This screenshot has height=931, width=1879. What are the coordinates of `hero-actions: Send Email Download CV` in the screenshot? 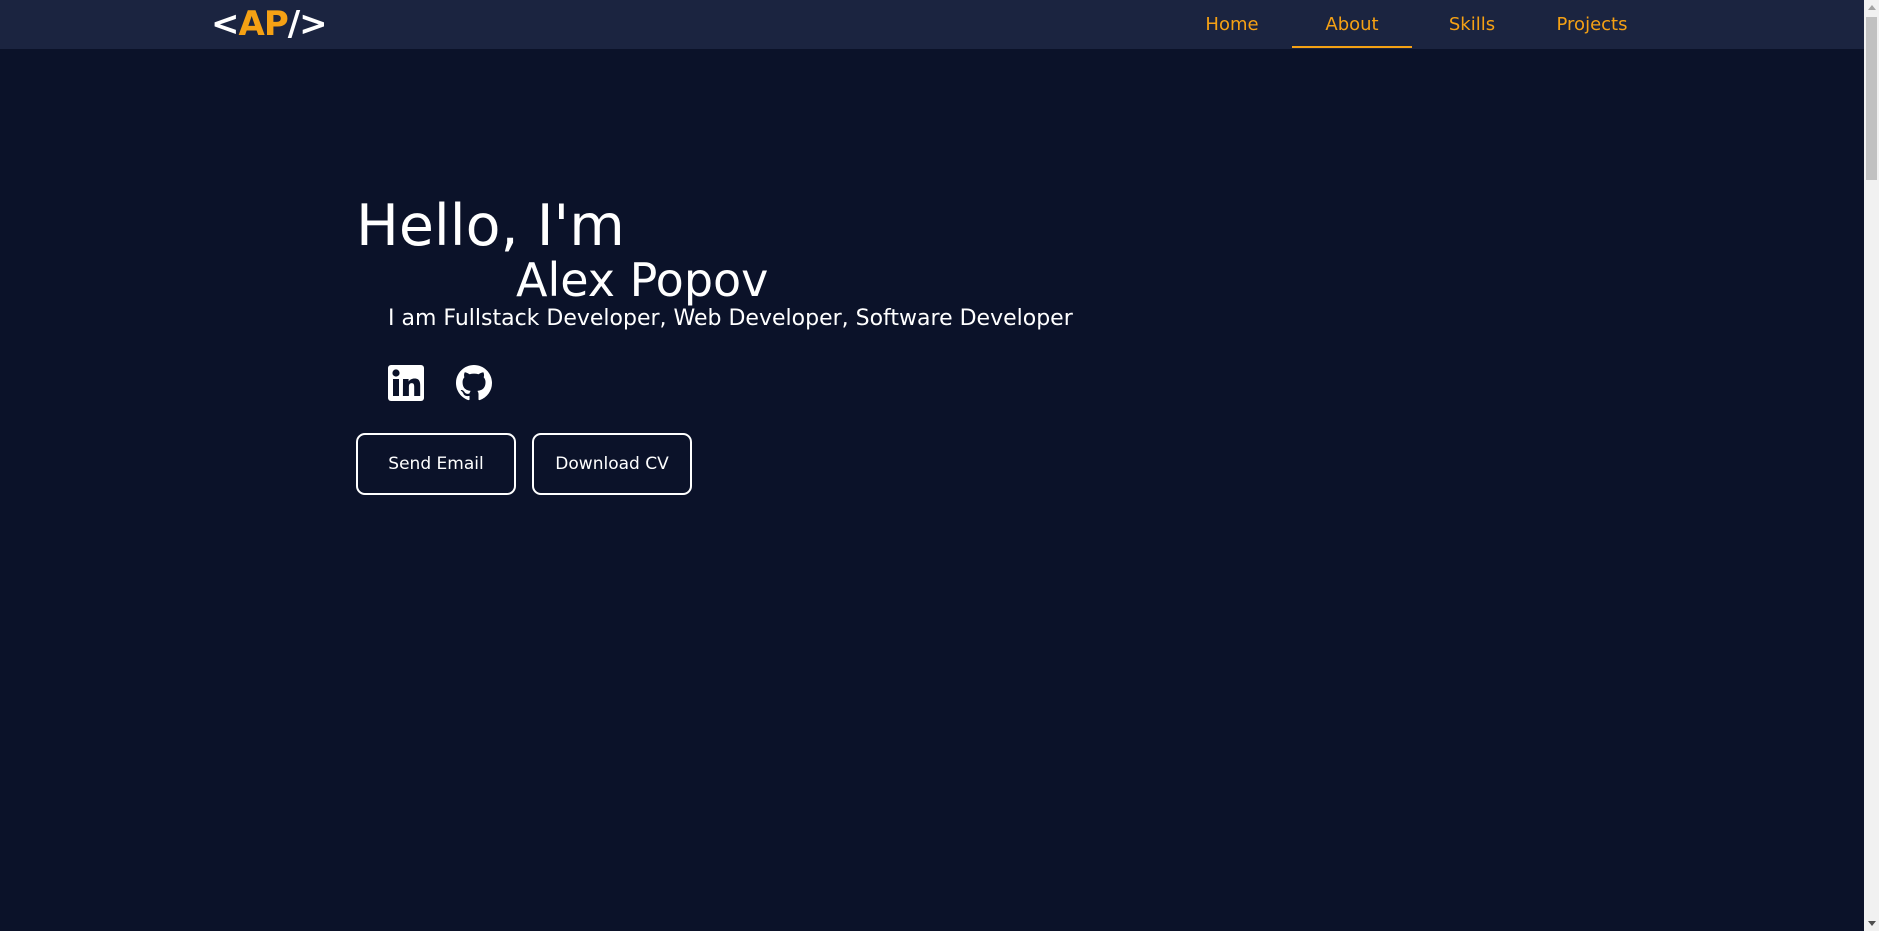 It's located at (524, 464).